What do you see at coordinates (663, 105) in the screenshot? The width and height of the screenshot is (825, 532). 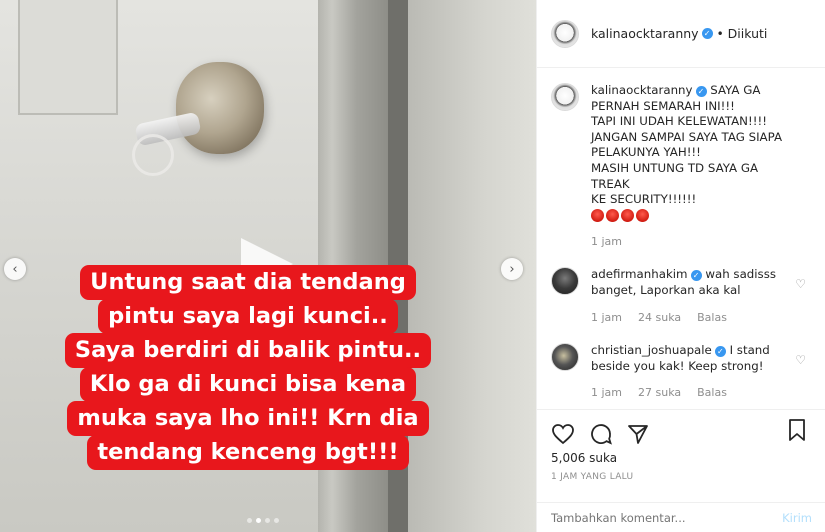 I see `caption-line: PERNAH SEMARAH INI!!!` at bounding box center [663, 105].